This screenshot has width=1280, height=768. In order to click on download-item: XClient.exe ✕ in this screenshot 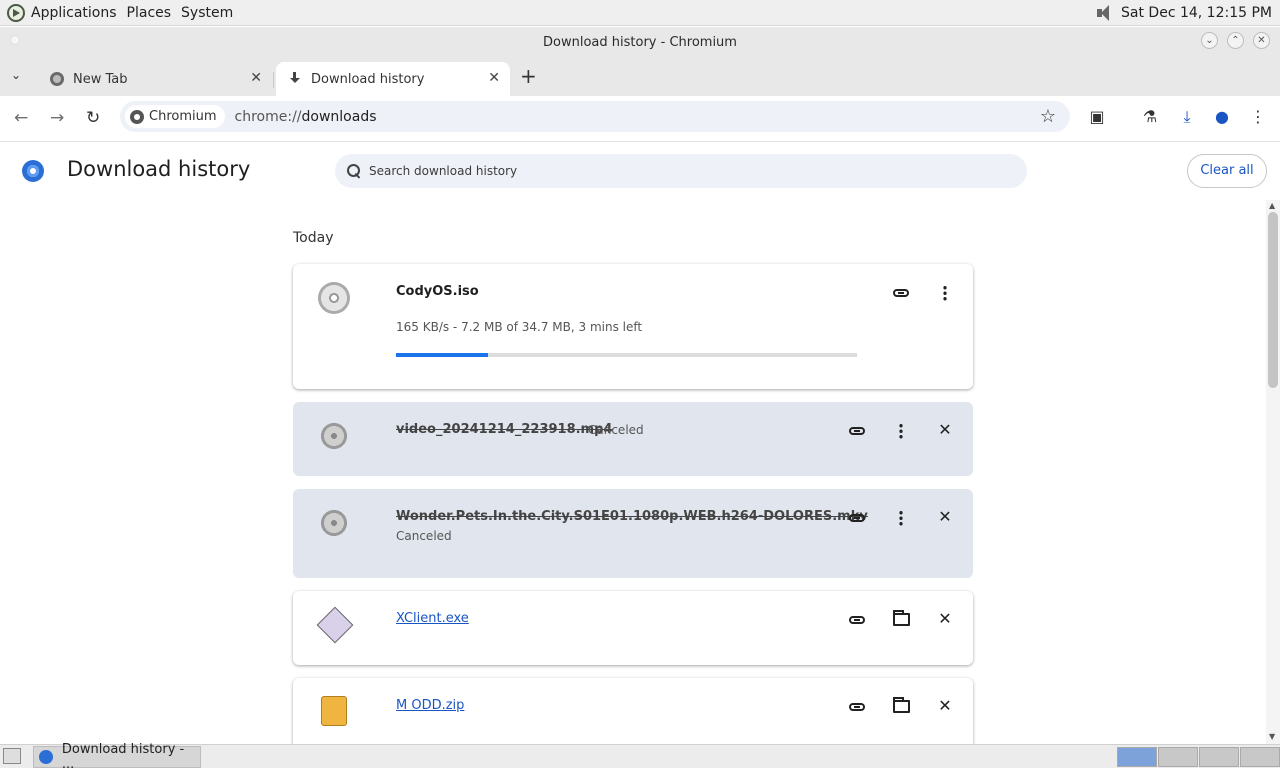, I will do `click(633, 628)`.